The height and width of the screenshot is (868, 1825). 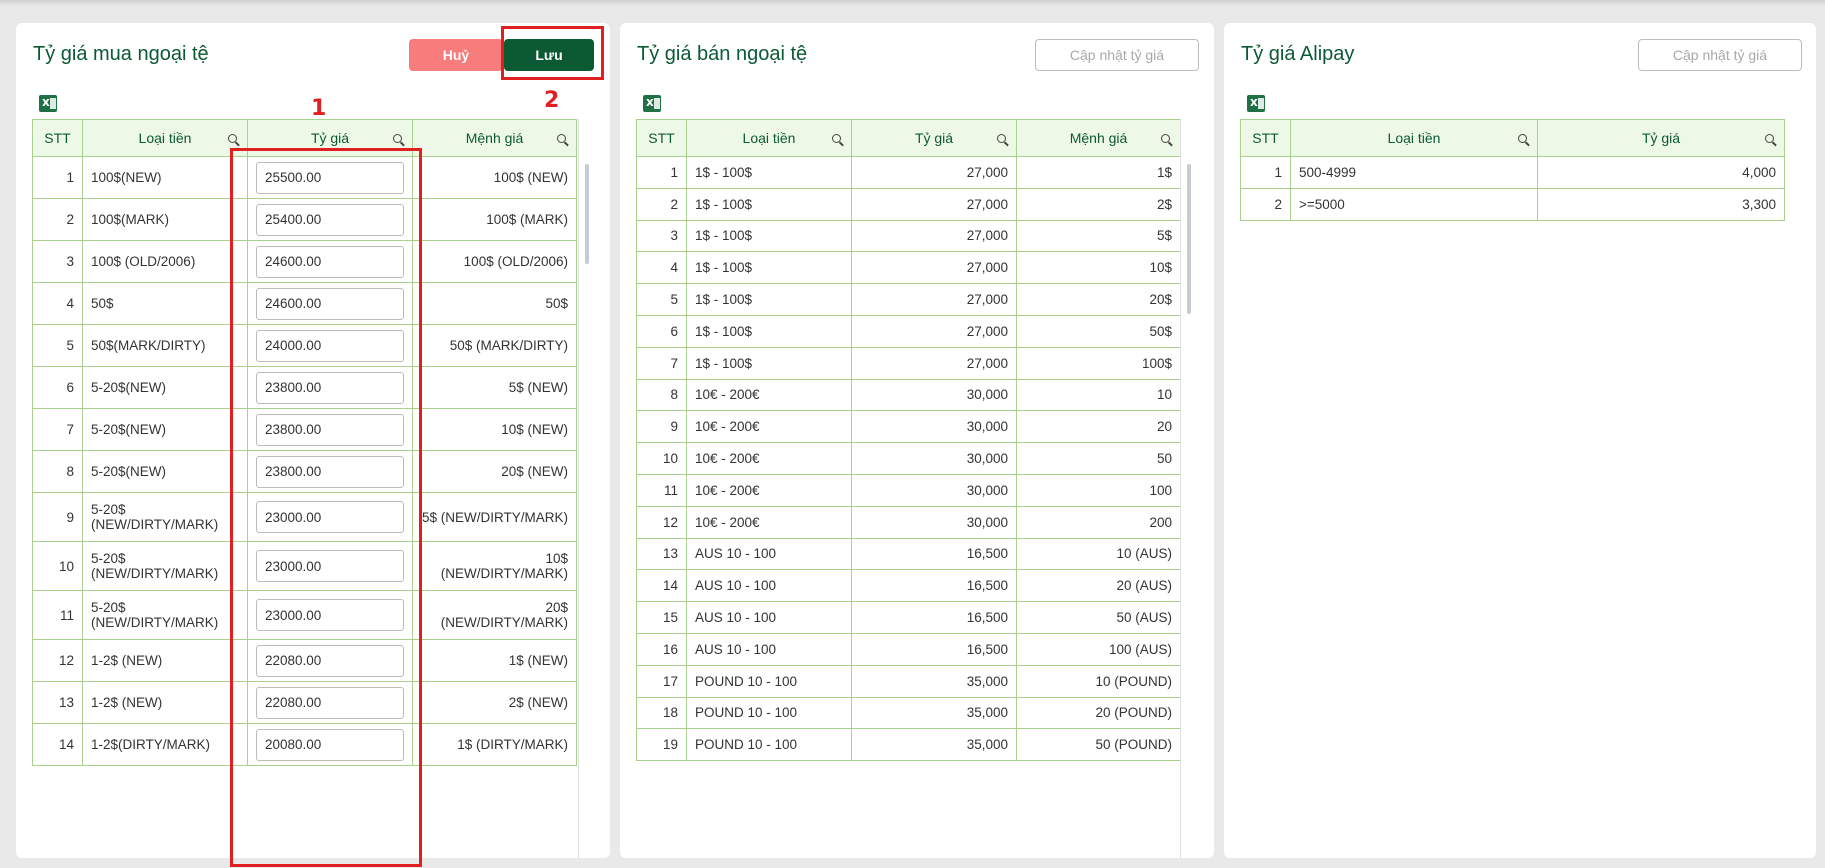 I want to click on denomination-cell: 100$ (MARK), so click(x=494, y=219).